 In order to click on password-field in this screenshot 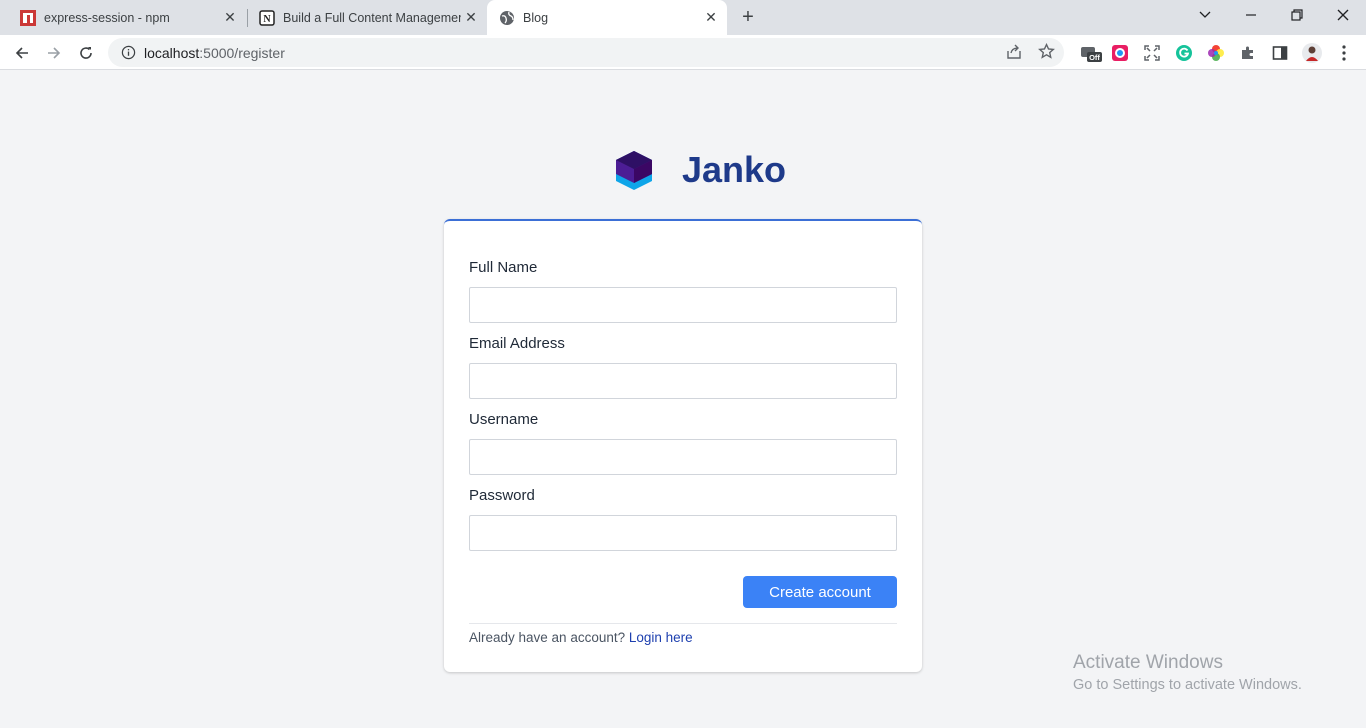, I will do `click(683, 533)`.